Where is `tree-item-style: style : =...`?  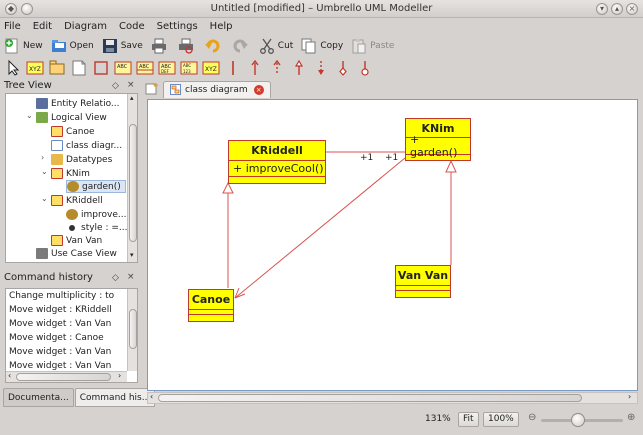 tree-item-style: style : =... is located at coordinates (96, 227).